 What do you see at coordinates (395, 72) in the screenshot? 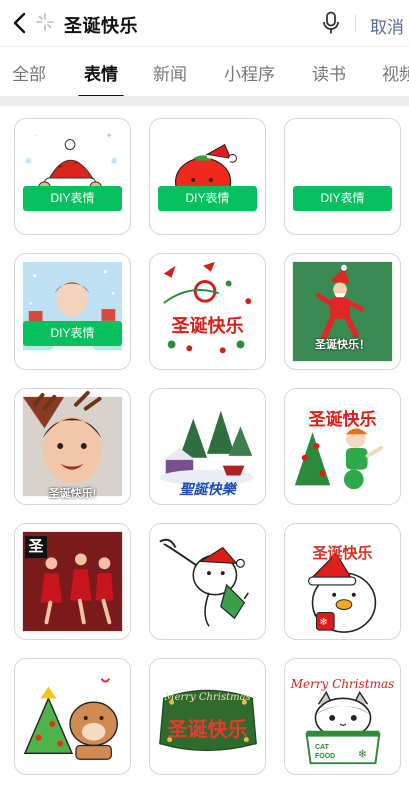
I see `tab-videos: 视频` at bounding box center [395, 72].